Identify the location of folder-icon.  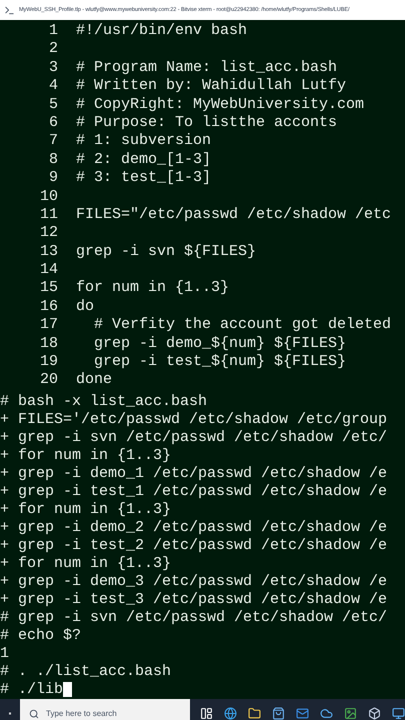
(254, 713).